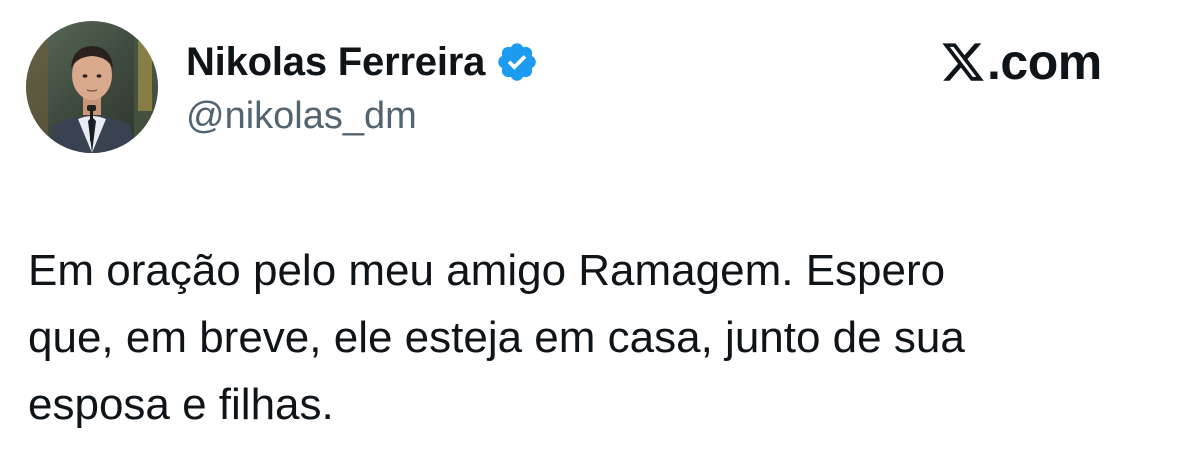 The height and width of the screenshot is (460, 1179). I want to click on brand-watermark: .com, so click(1021, 62).